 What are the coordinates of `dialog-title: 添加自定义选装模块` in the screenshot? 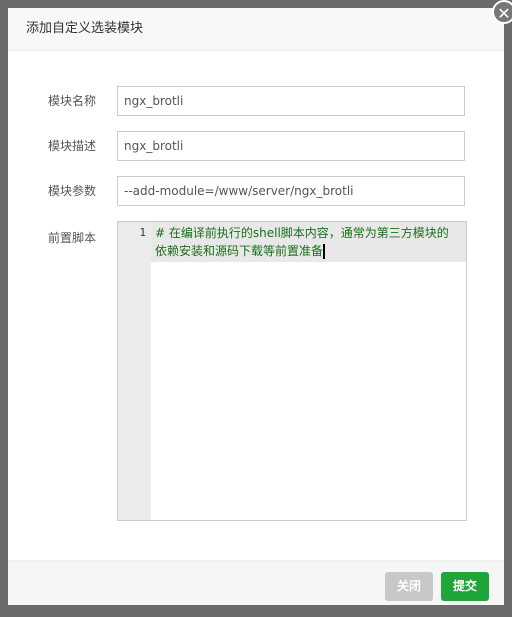 It's located at (256, 29).